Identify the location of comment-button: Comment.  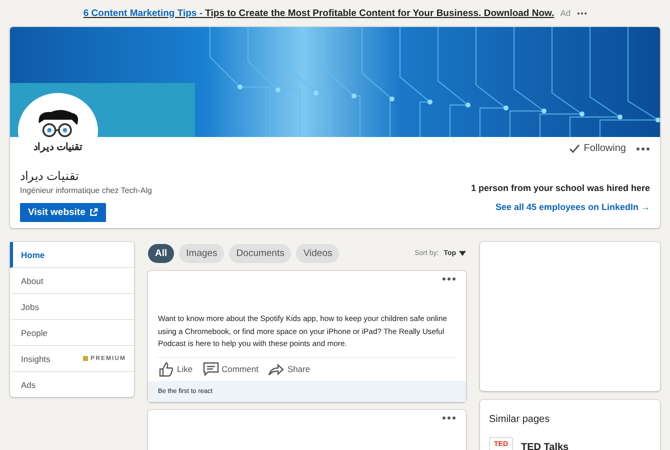
(230, 369).